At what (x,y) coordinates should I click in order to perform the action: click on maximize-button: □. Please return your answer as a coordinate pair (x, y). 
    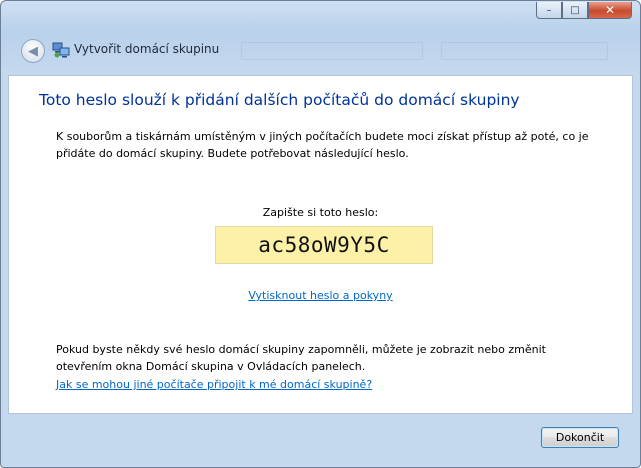
    Looking at the image, I should click on (575, 10).